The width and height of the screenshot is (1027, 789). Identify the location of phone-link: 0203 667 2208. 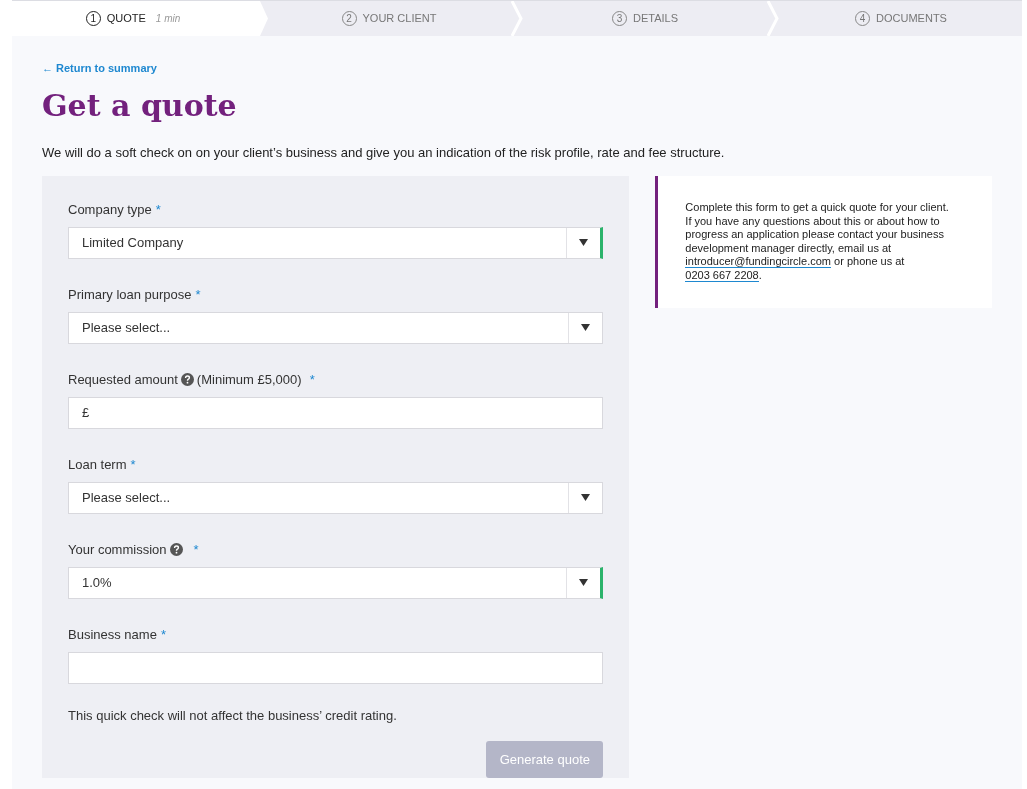
(722, 275).